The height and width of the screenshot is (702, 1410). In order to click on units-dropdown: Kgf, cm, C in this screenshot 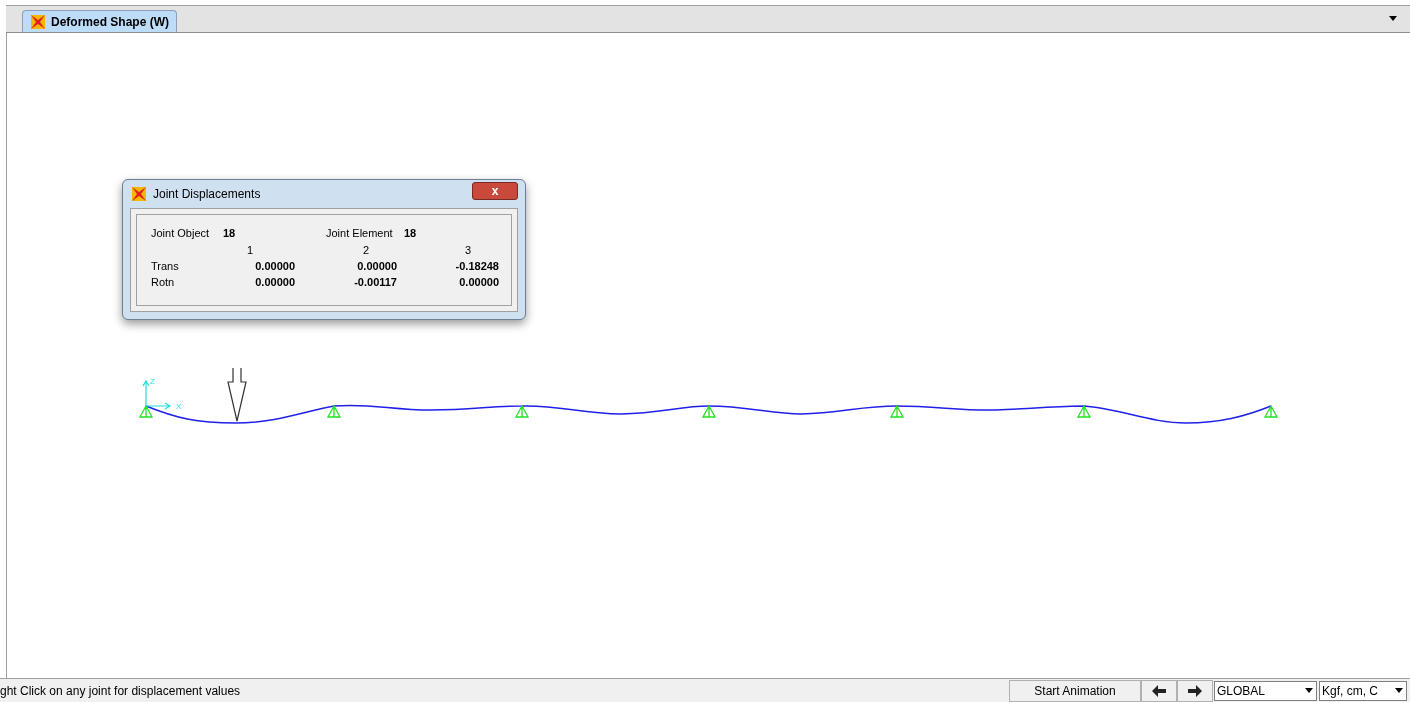, I will do `click(1363, 690)`.